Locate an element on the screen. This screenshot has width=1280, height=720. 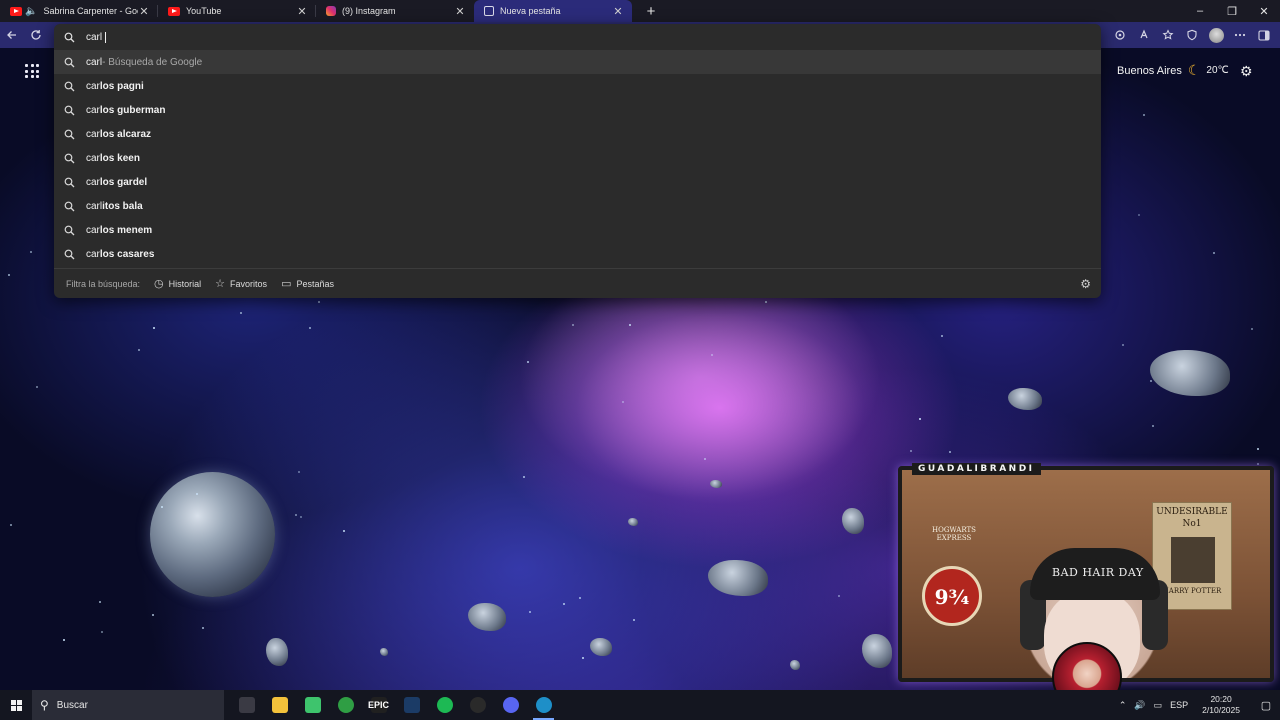
filter-favorites-button: ☆ Favoritos is located at coordinates (241, 283).